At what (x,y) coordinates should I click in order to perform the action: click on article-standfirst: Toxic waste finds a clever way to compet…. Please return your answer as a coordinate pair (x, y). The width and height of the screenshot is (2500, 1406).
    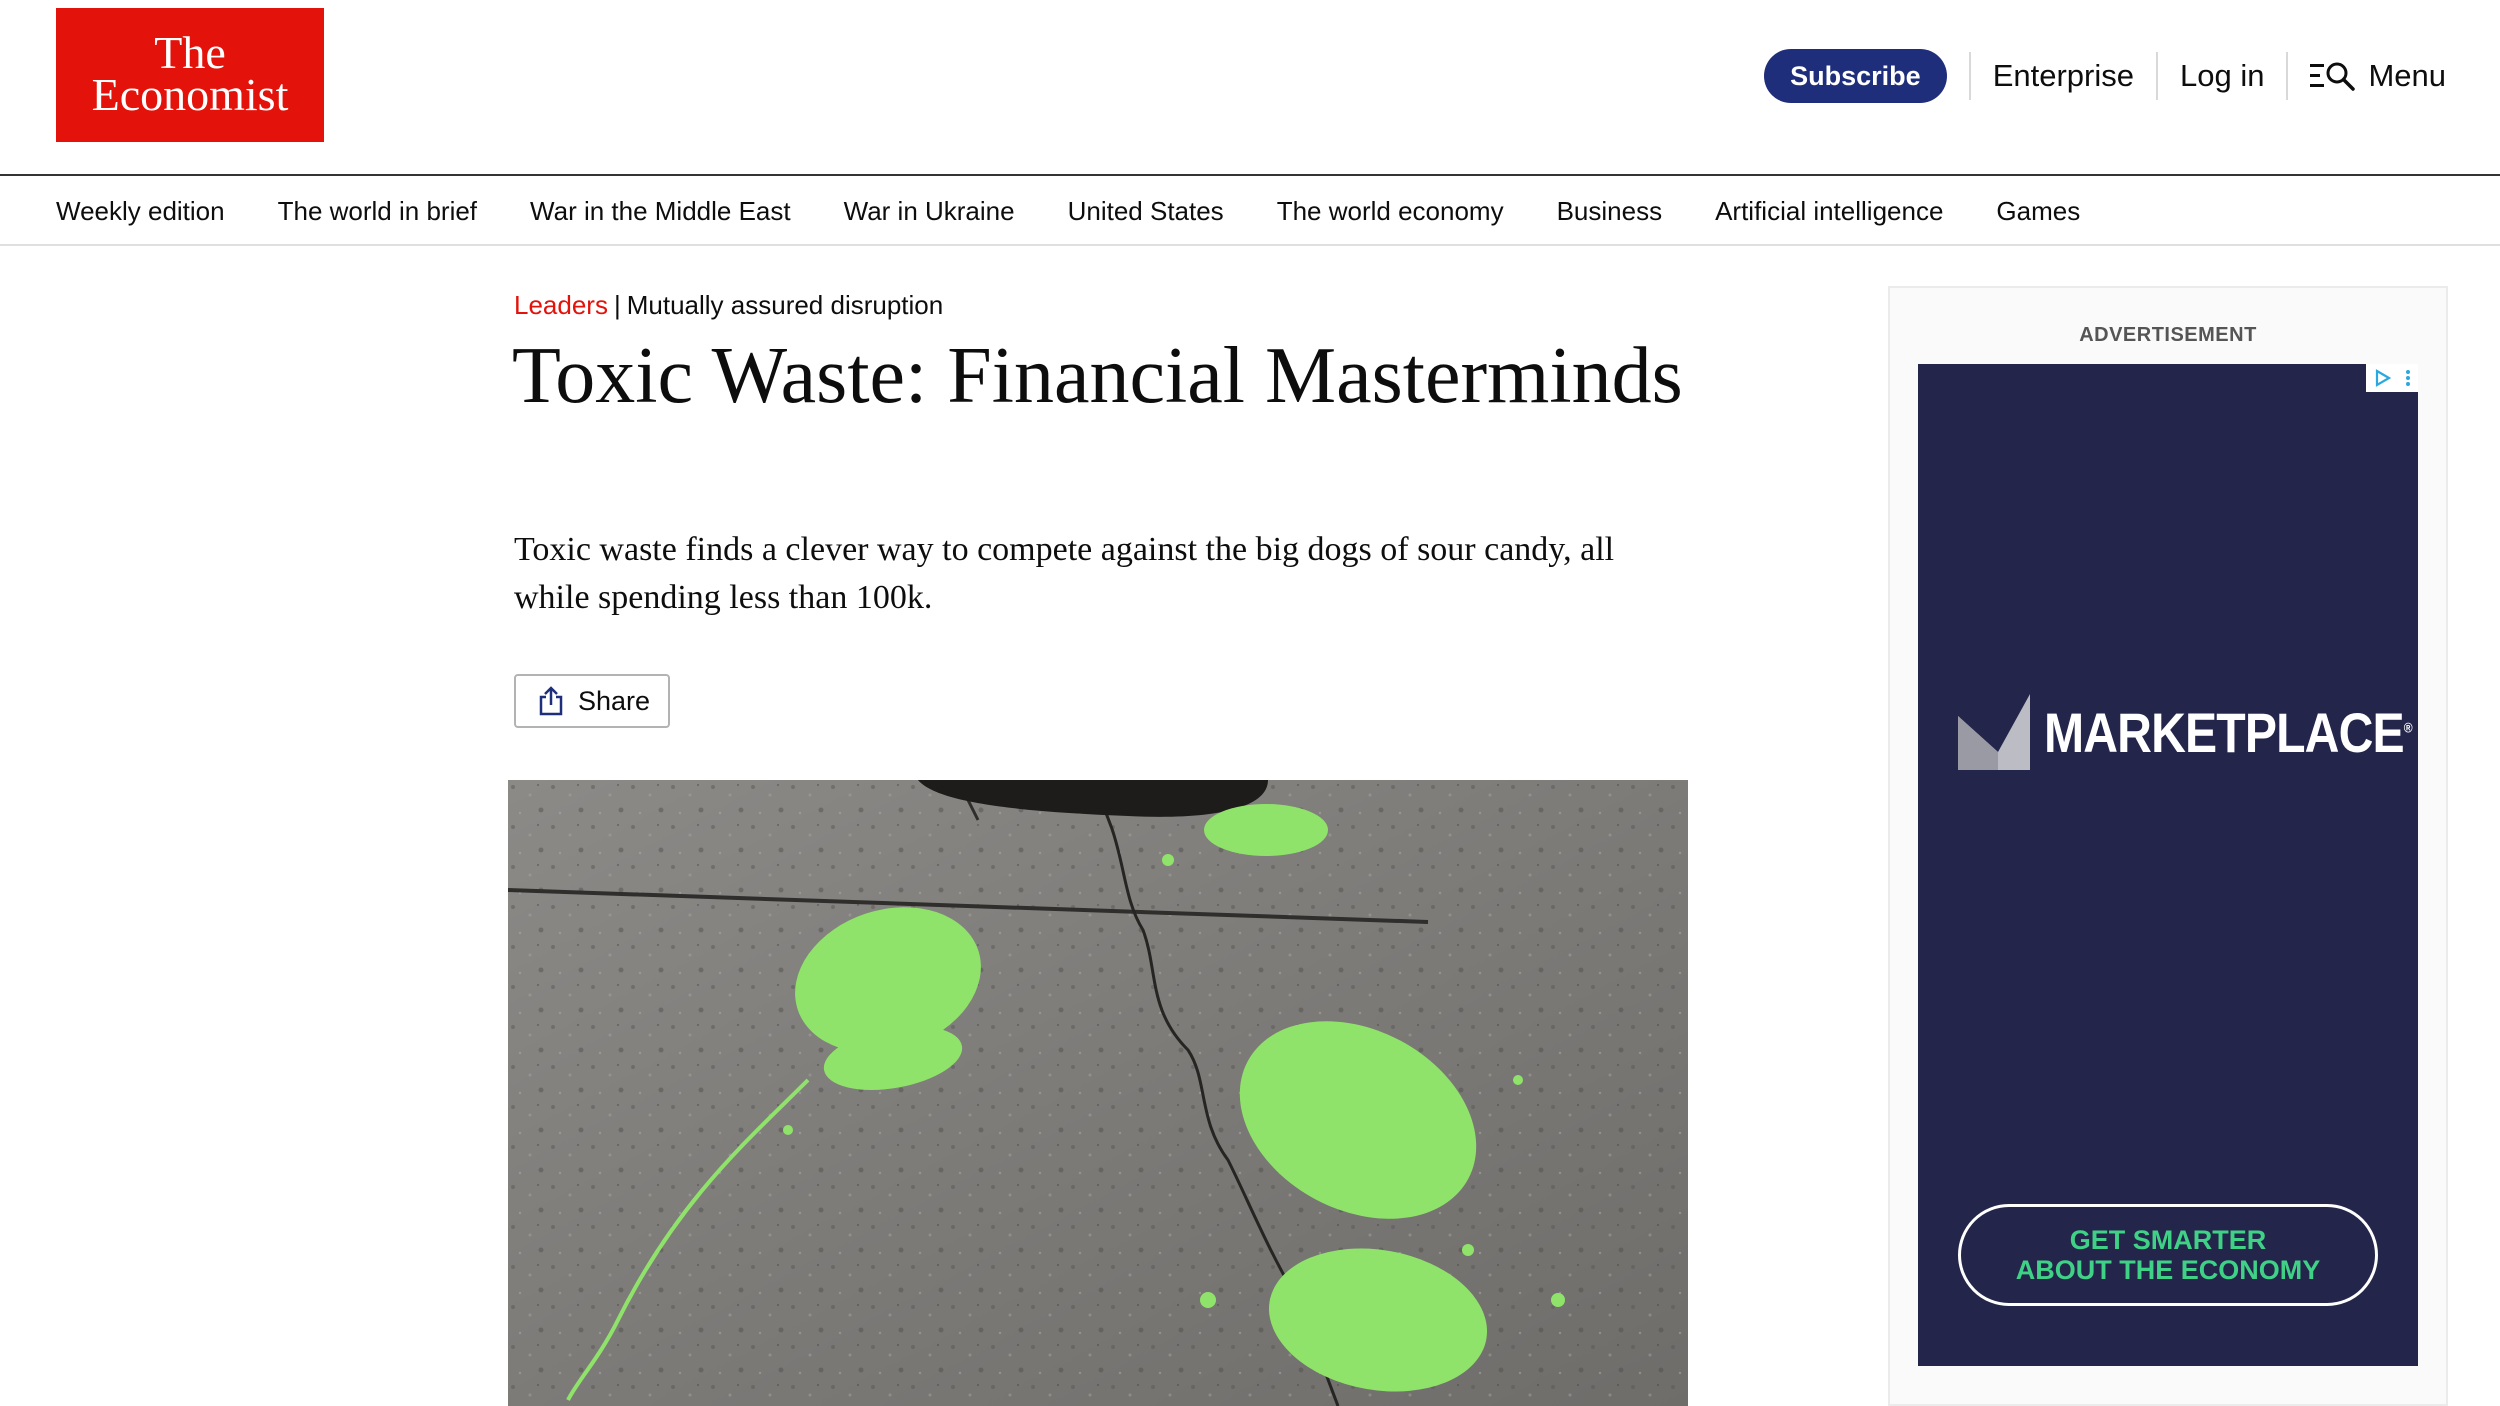
    Looking at the image, I should click on (1064, 573).